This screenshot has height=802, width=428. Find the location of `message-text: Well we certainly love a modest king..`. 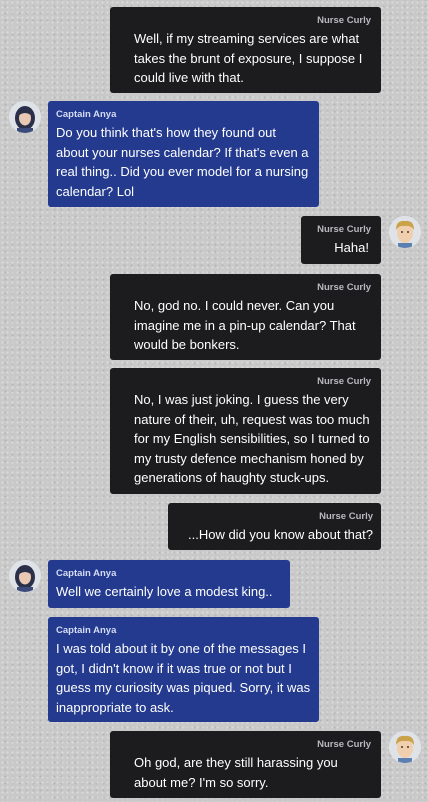

message-text: Well we certainly love a modest king.. is located at coordinates (164, 591).